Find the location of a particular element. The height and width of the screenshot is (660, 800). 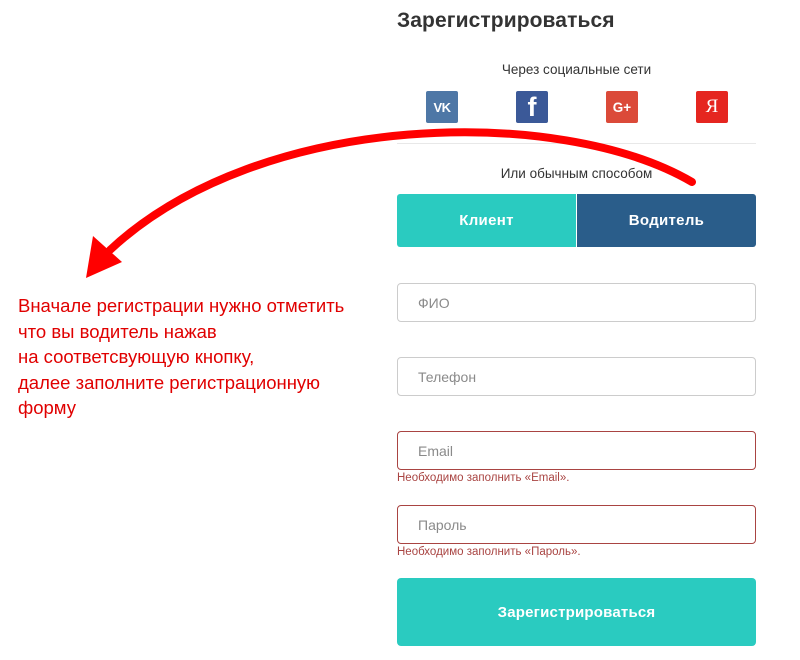

facebook-icon: f is located at coordinates (532, 107).